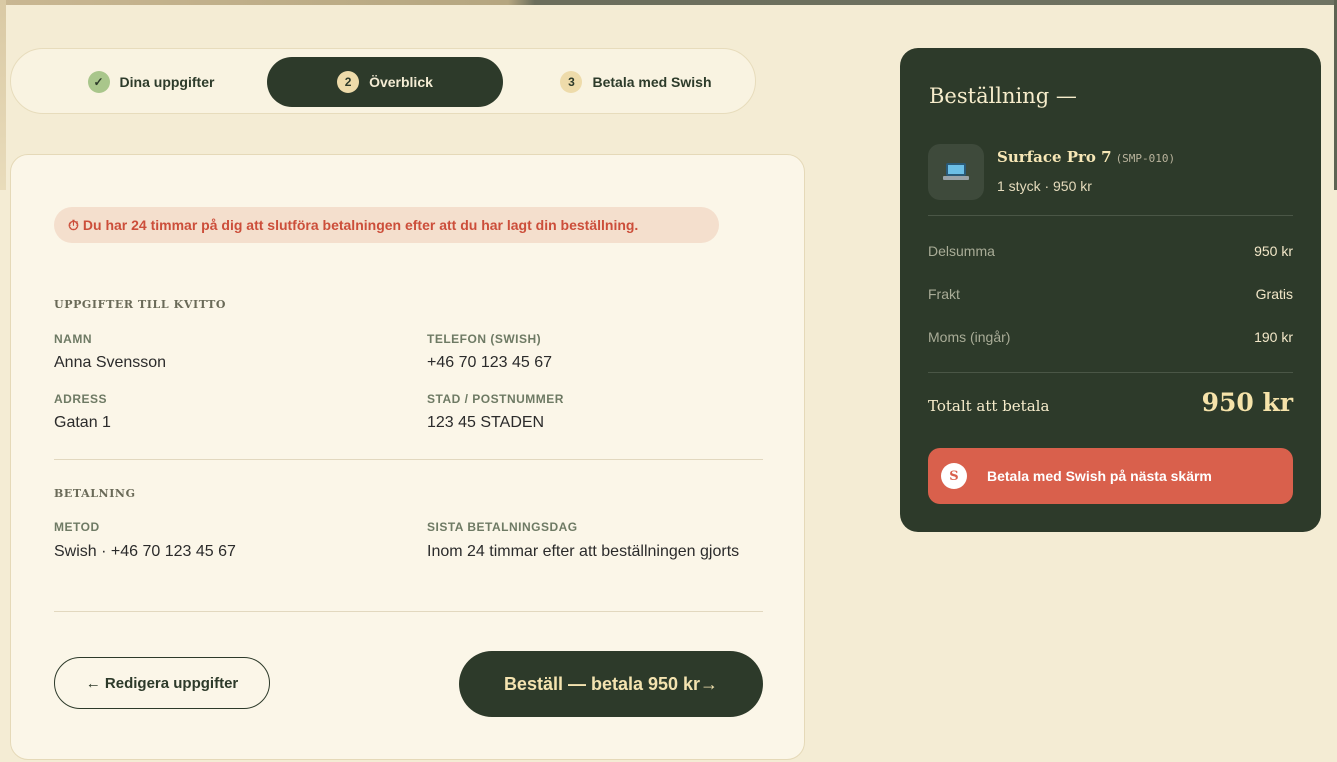 This screenshot has height=762, width=1337. Describe the element at coordinates (98, 82) in the screenshot. I see `check-icon: ✓` at that location.